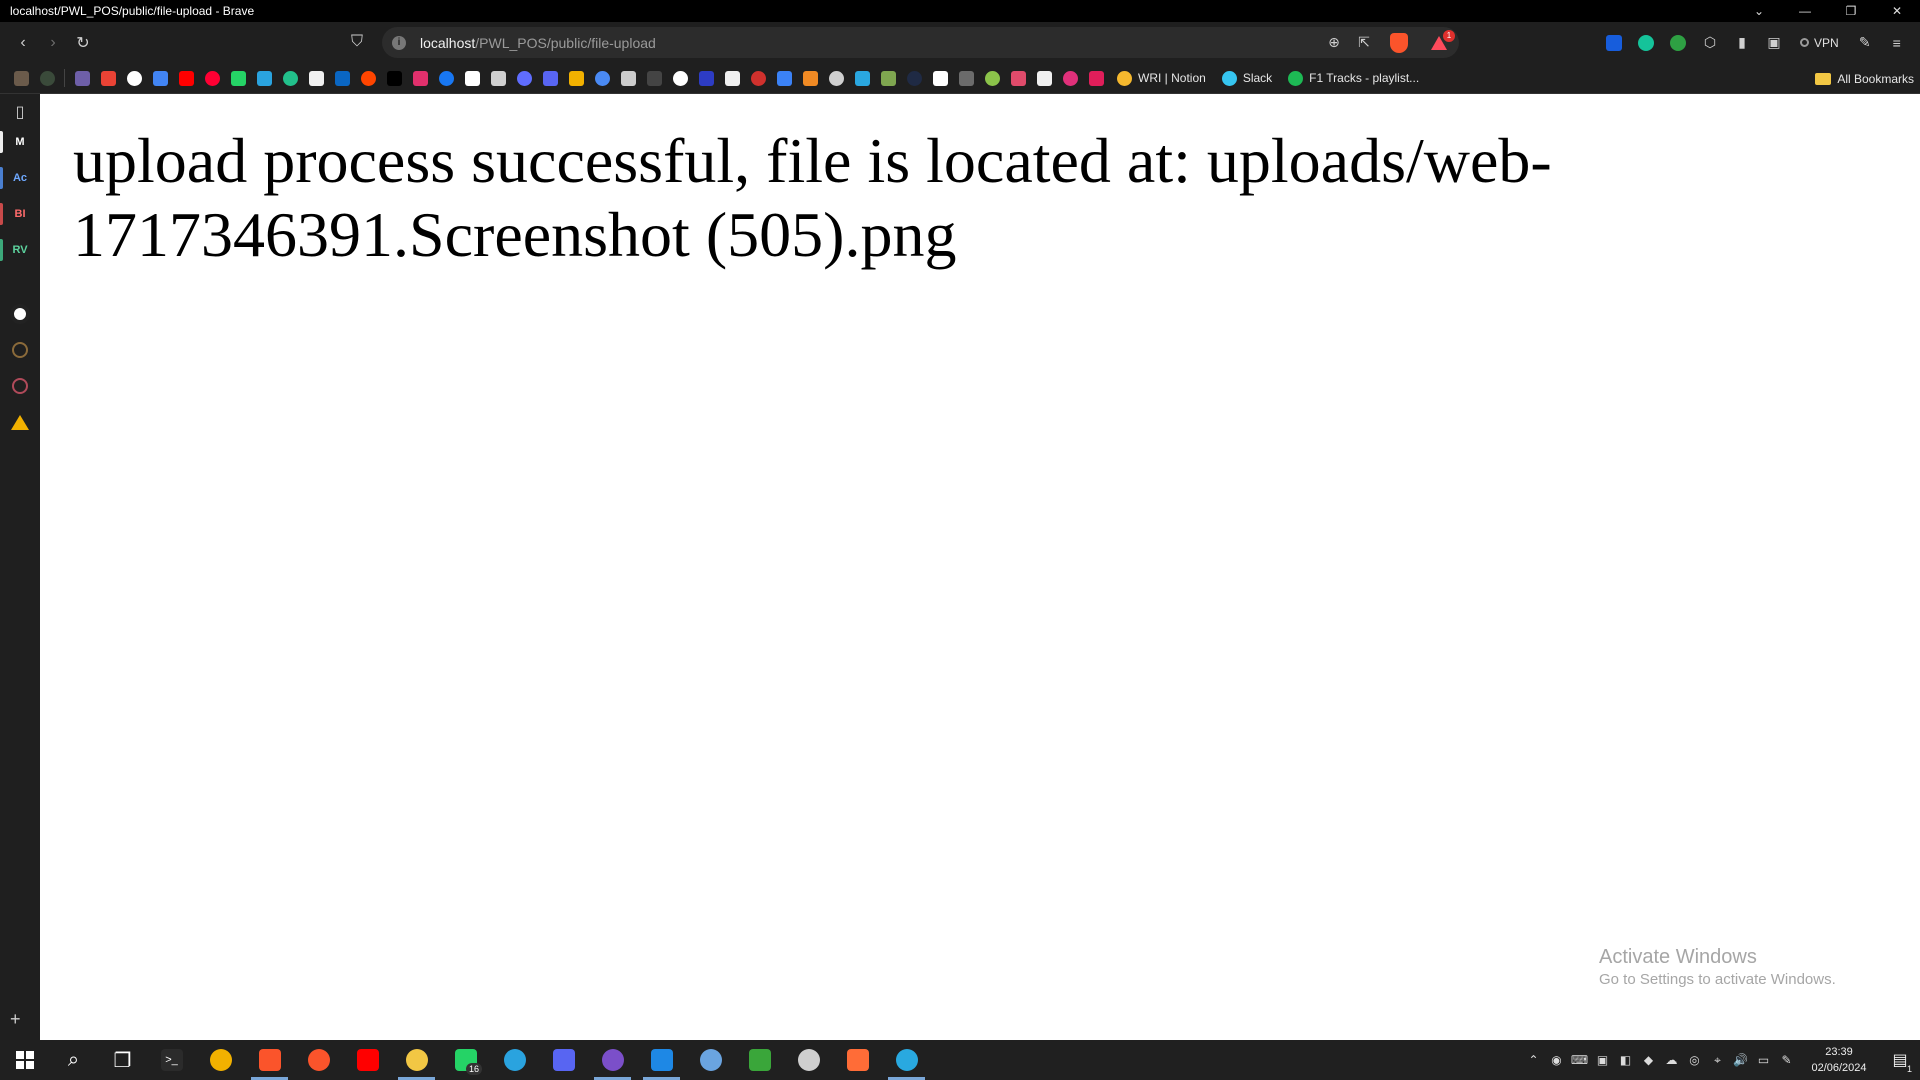 Image resolution: width=1920 pixels, height=1080 pixels. What do you see at coordinates (1897, 43) in the screenshot?
I see `menu-icon: ≡` at bounding box center [1897, 43].